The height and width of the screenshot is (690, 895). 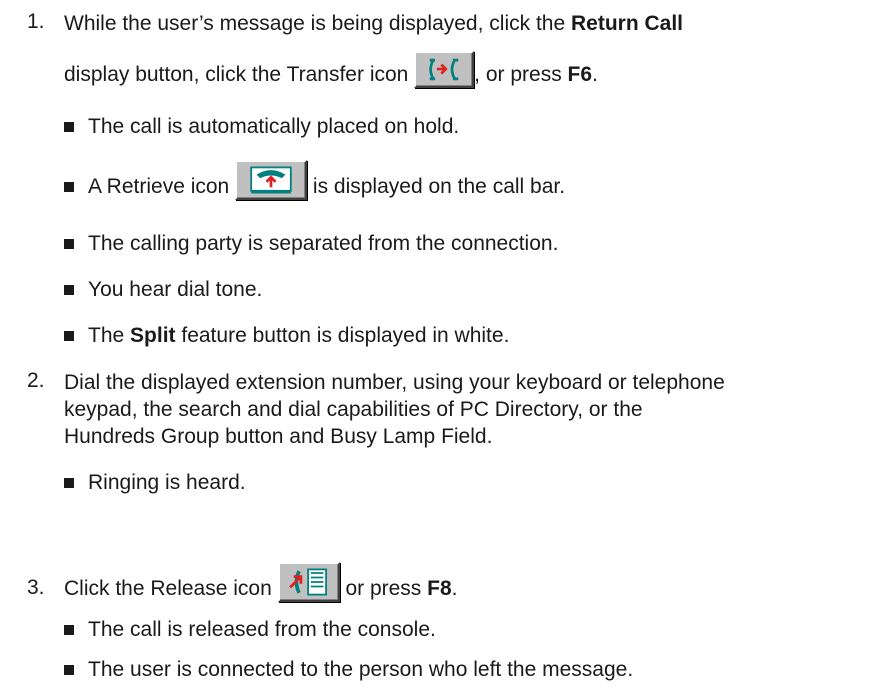 What do you see at coordinates (153, 335) in the screenshot?
I see `split-label: Split` at bounding box center [153, 335].